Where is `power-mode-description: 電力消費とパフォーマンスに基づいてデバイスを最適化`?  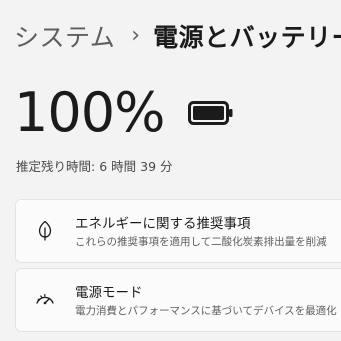
power-mode-description: 電力消費とパフォーマンスに基づいてデバイスを最適化 is located at coordinates (206, 311).